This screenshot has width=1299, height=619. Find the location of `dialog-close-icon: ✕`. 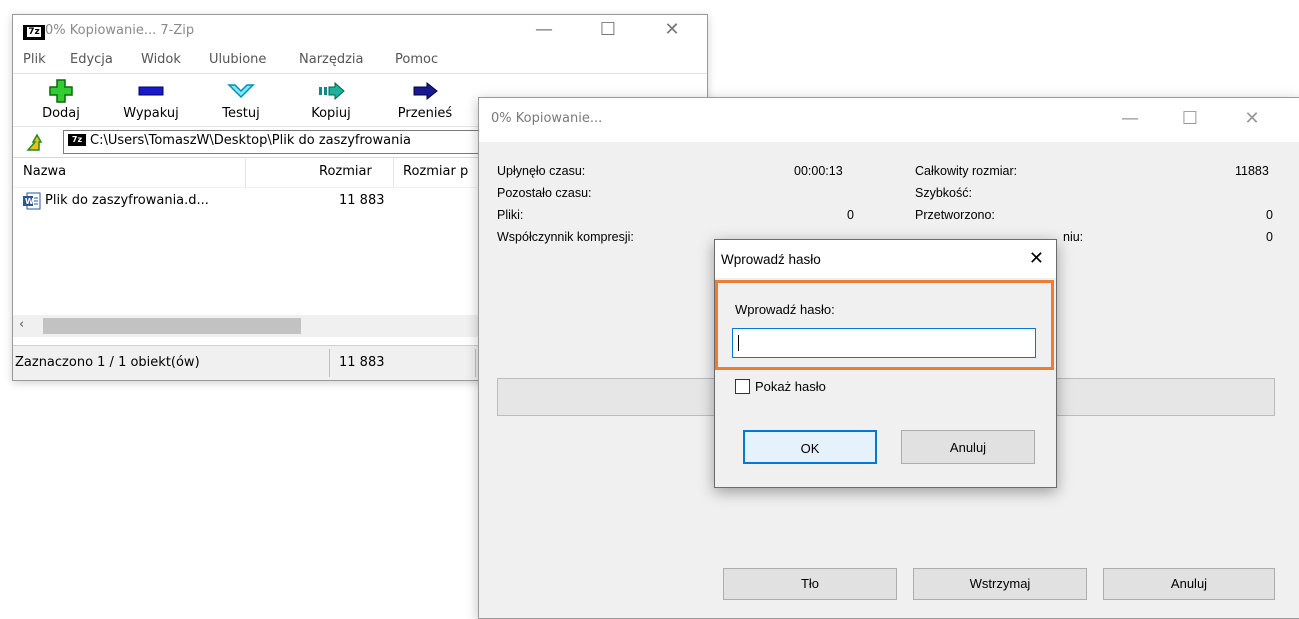

dialog-close-icon: ✕ is located at coordinates (1036, 258).